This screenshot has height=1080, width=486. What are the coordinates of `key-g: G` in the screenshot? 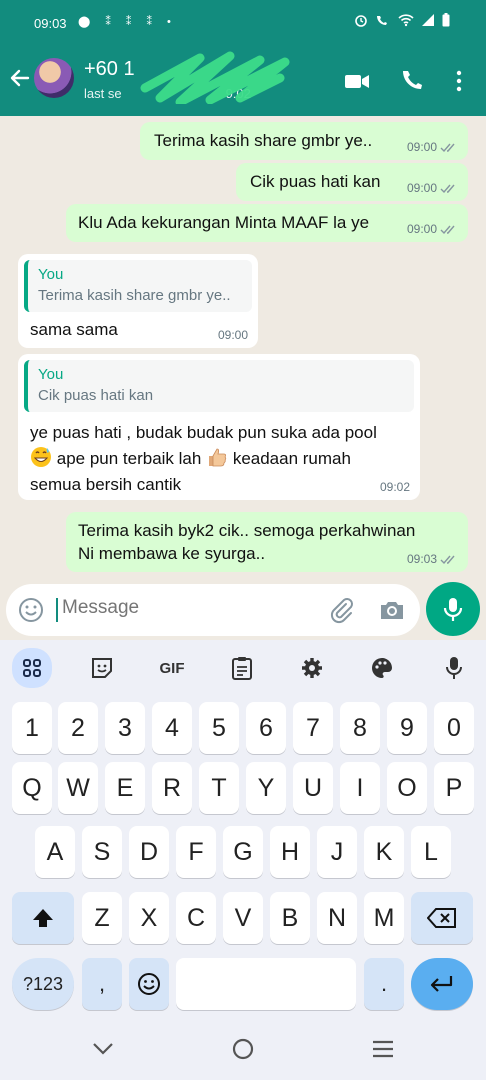 It's located at (243, 852).